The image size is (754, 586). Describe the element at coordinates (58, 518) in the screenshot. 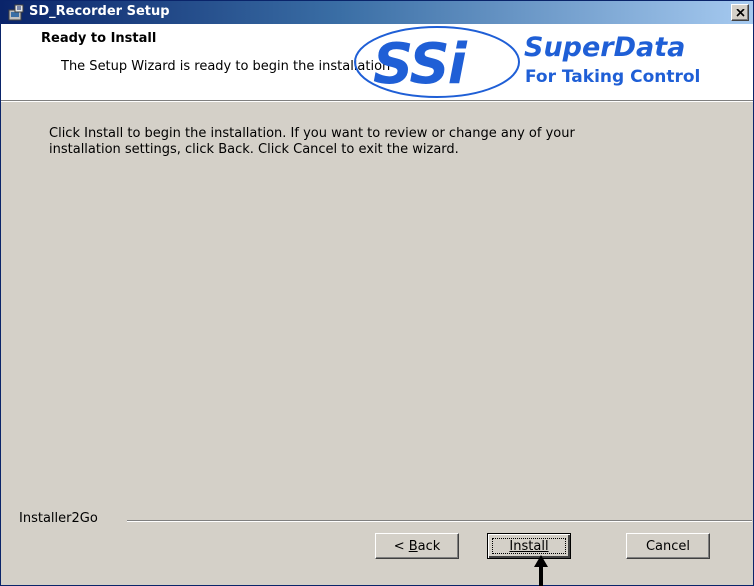

I see `footer-label: Installer2Go` at that location.